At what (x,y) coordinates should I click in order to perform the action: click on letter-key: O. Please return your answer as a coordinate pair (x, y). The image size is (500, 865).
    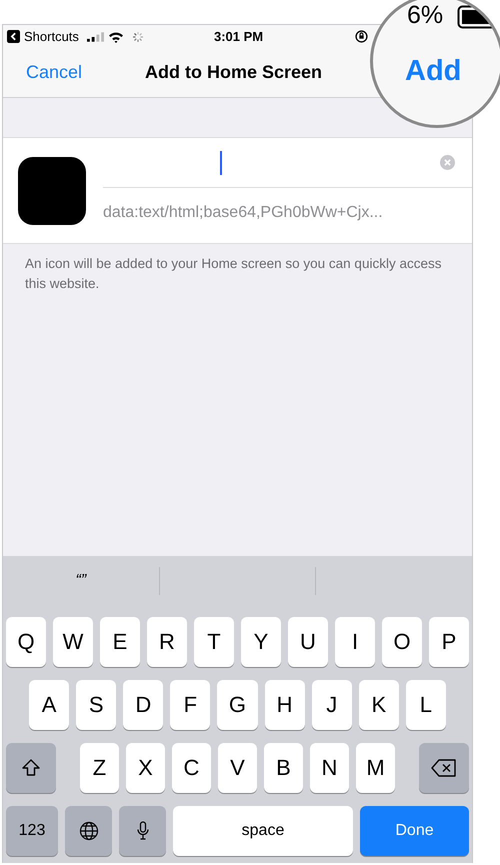
    Looking at the image, I should click on (402, 642).